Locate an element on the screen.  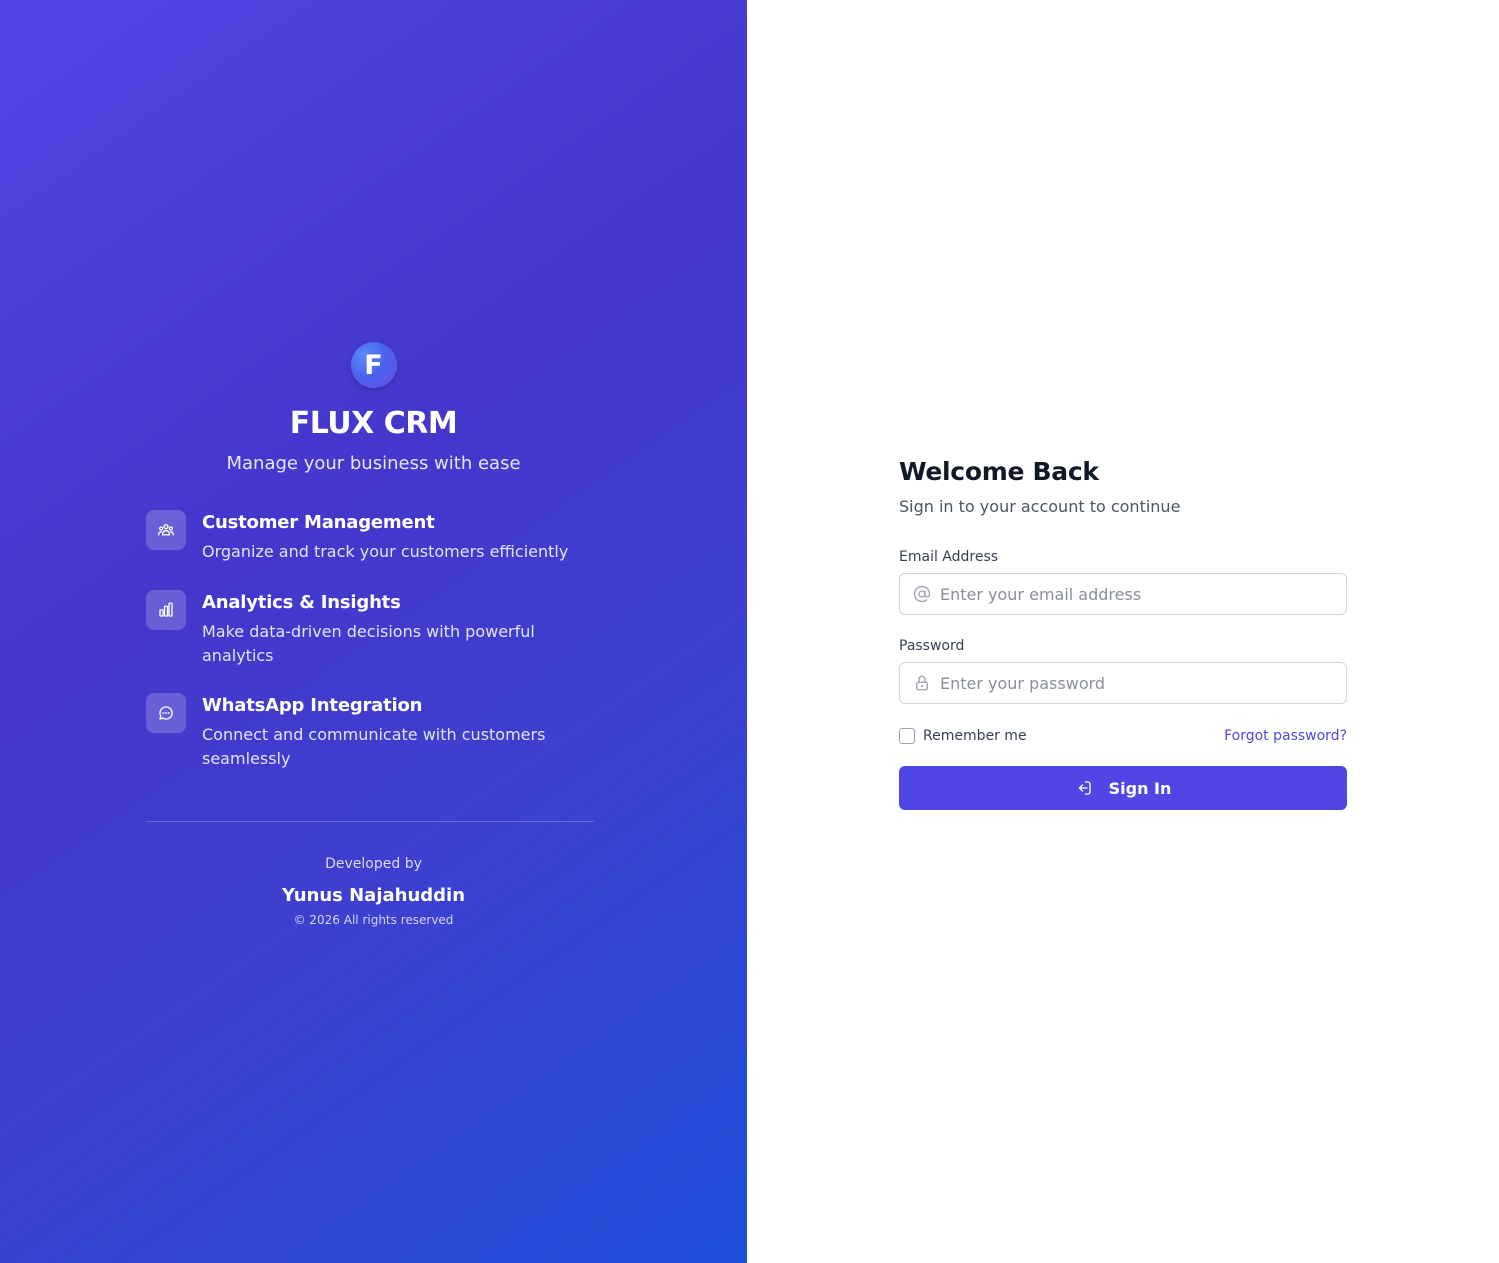
password-label: Password is located at coordinates (932, 646).